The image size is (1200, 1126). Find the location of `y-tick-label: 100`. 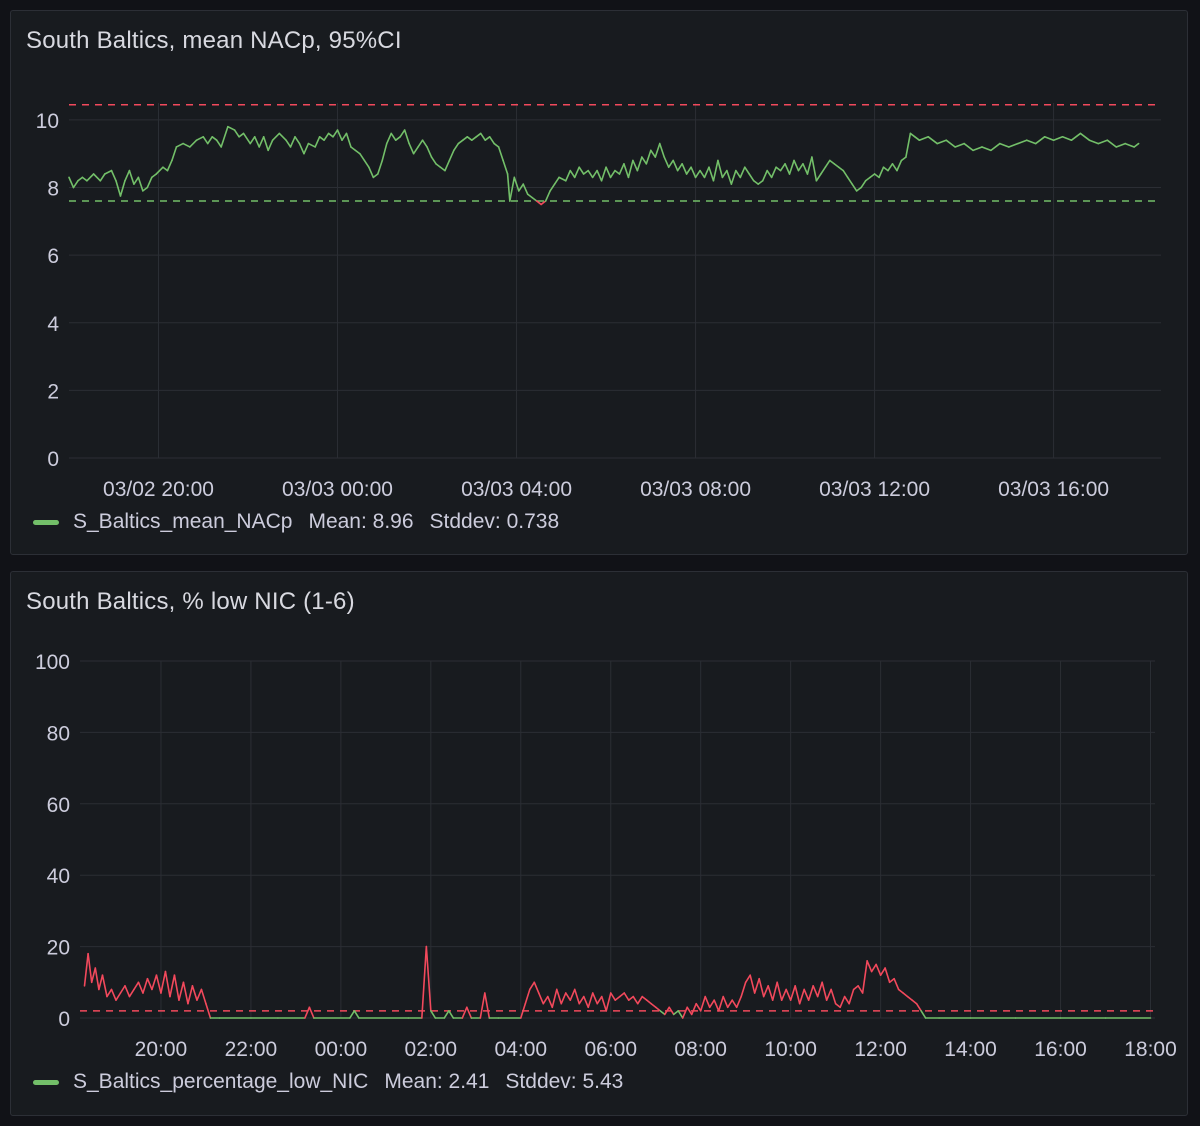

y-tick-label: 100 is located at coordinates (52, 662).